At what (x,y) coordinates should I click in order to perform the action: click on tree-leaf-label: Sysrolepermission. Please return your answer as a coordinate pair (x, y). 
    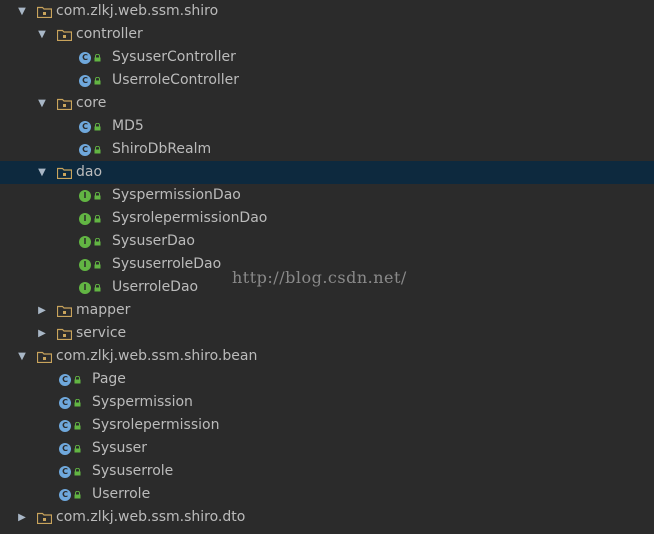
    Looking at the image, I should click on (156, 425).